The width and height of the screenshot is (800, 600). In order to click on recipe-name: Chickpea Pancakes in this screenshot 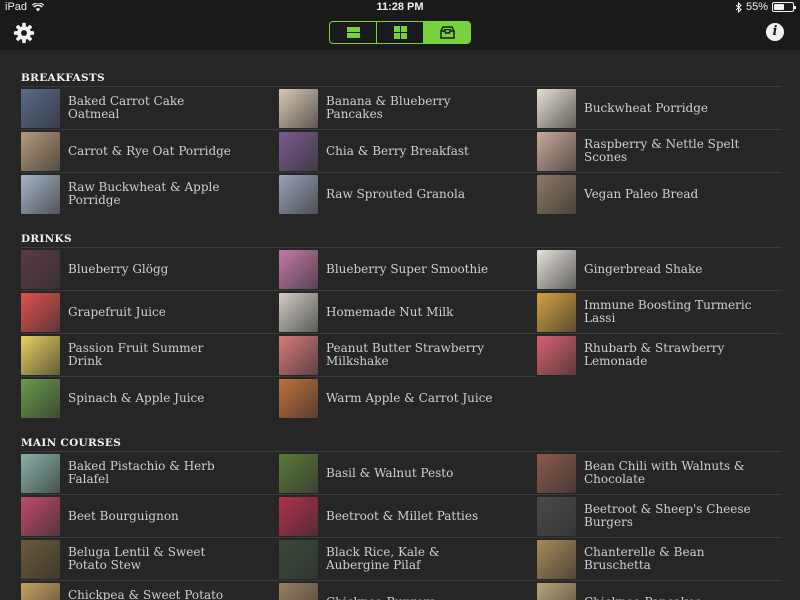, I will do `click(669, 597)`.